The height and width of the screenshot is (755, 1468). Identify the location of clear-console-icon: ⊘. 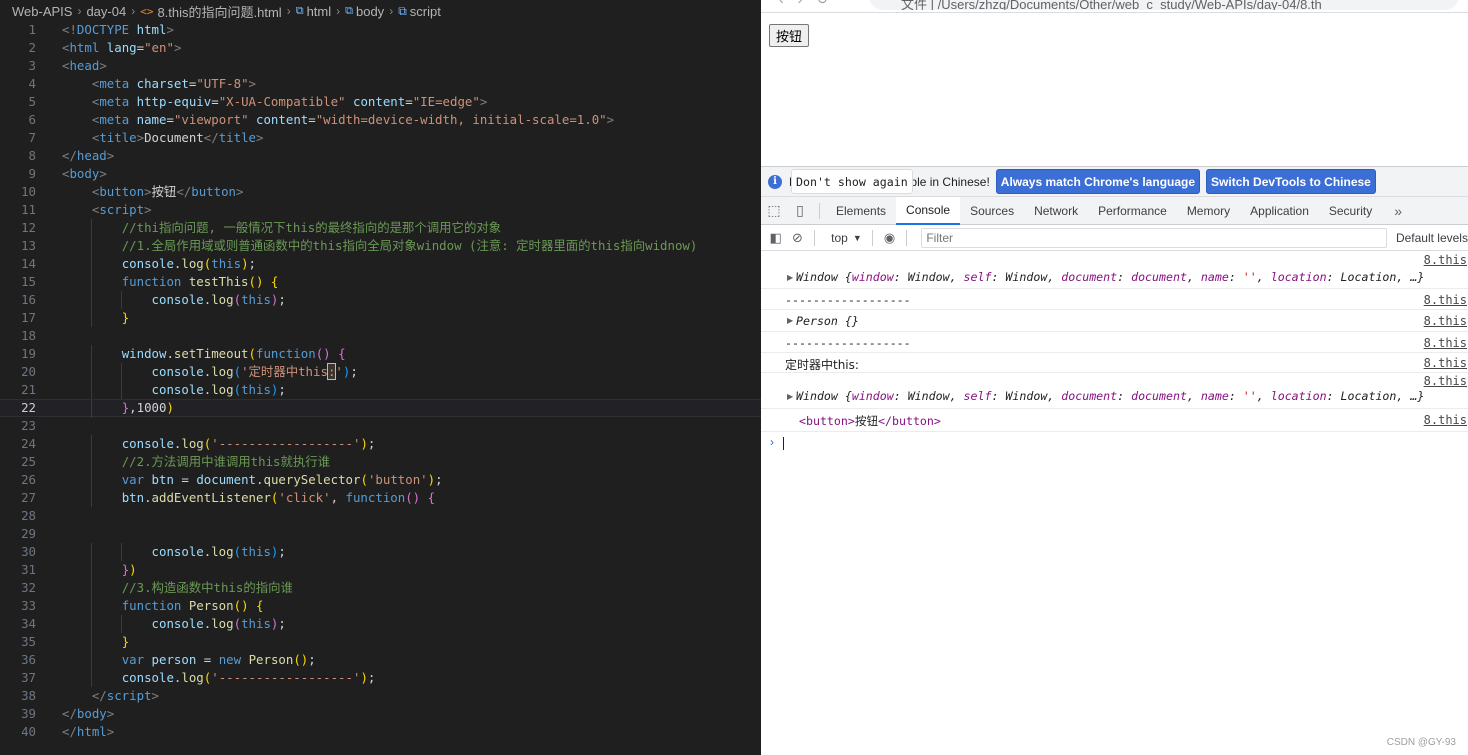
(798, 238).